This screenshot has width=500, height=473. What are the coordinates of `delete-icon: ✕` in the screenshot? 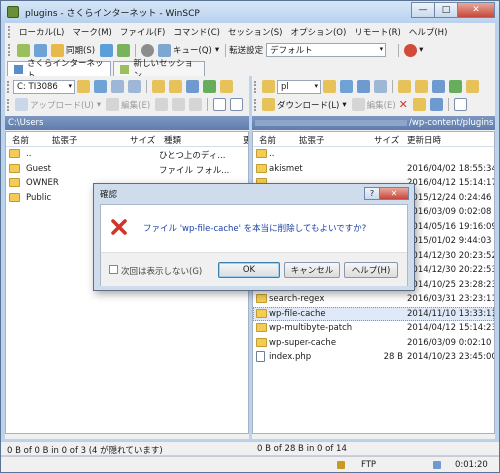 It's located at (403, 104).